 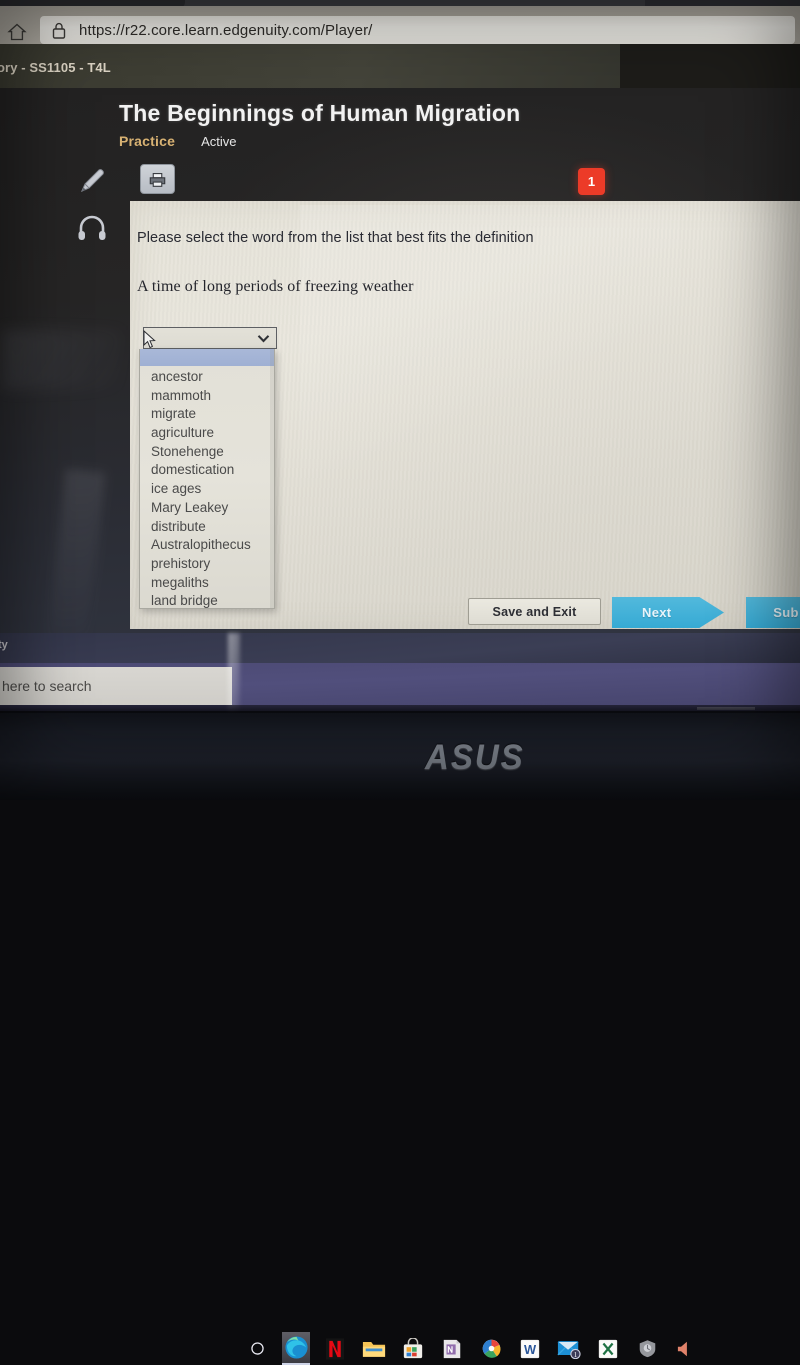 I want to click on security-shield-icon, so click(x=647, y=1349).